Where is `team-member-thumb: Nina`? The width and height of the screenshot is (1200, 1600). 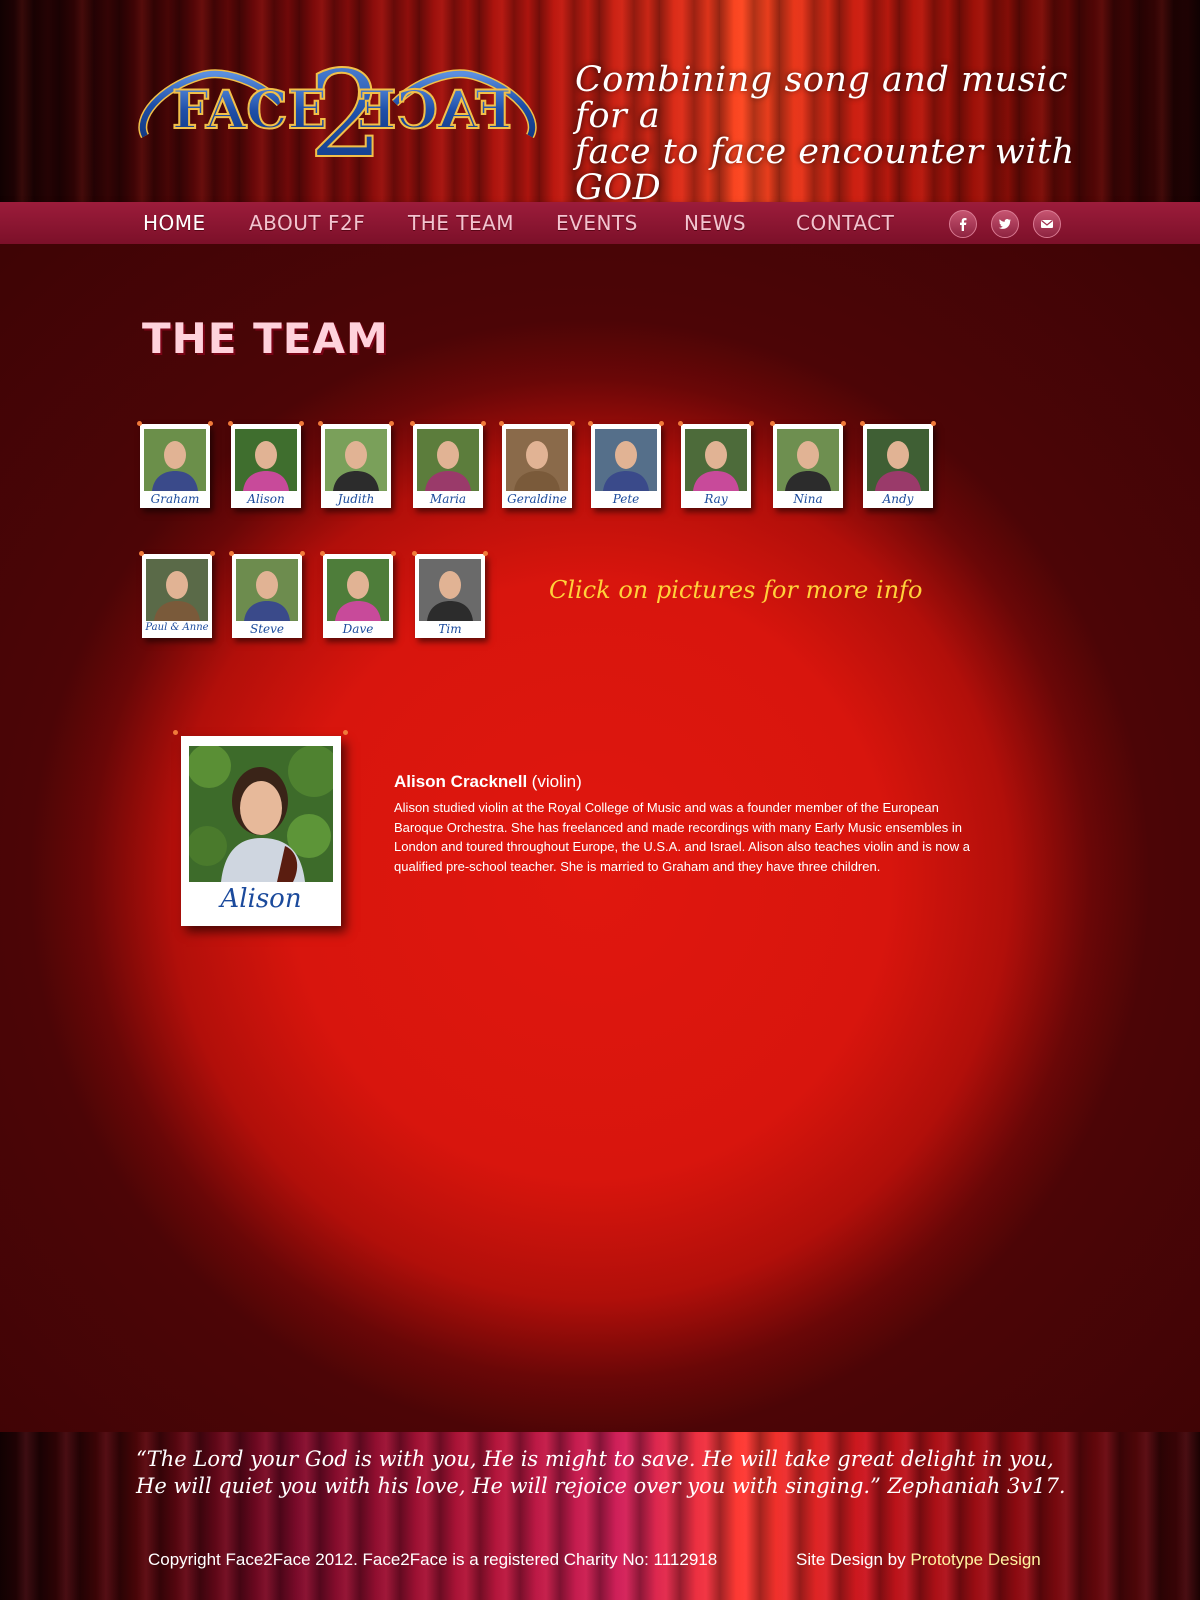 team-member-thumb: Nina is located at coordinates (808, 464).